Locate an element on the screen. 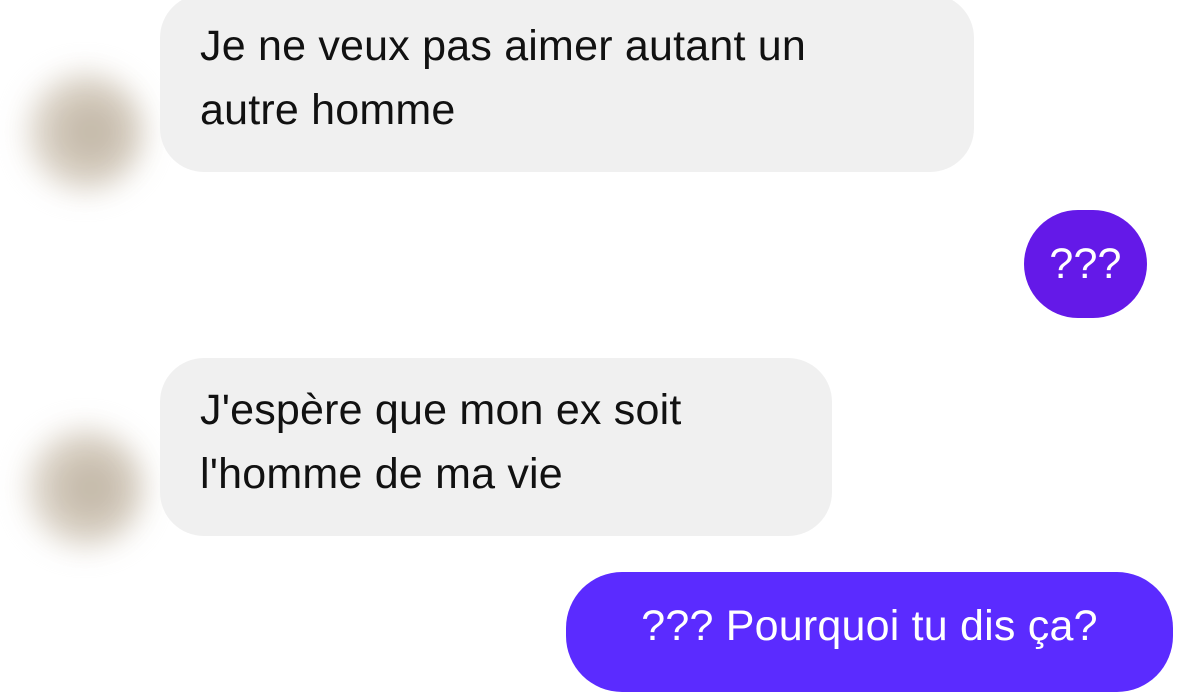 Image resolution: width=1200 pixels, height=692 pixels. message-text: ??? is located at coordinates (1085, 264).